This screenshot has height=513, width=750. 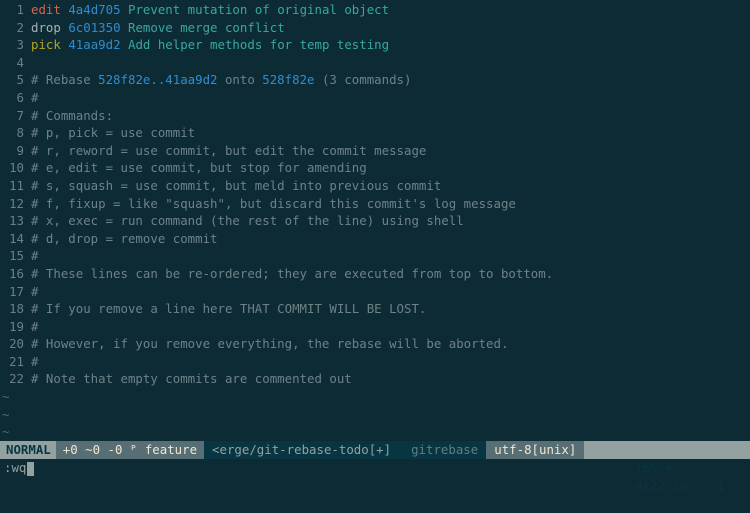 I want to click on line-number: 22, so click(x=16, y=379).